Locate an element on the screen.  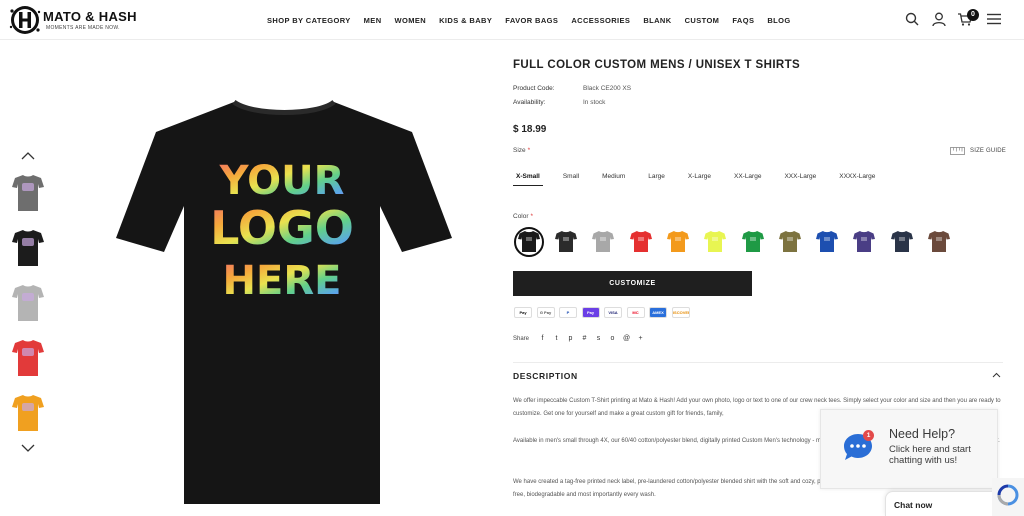
description-divider is located at coordinates (758, 362).